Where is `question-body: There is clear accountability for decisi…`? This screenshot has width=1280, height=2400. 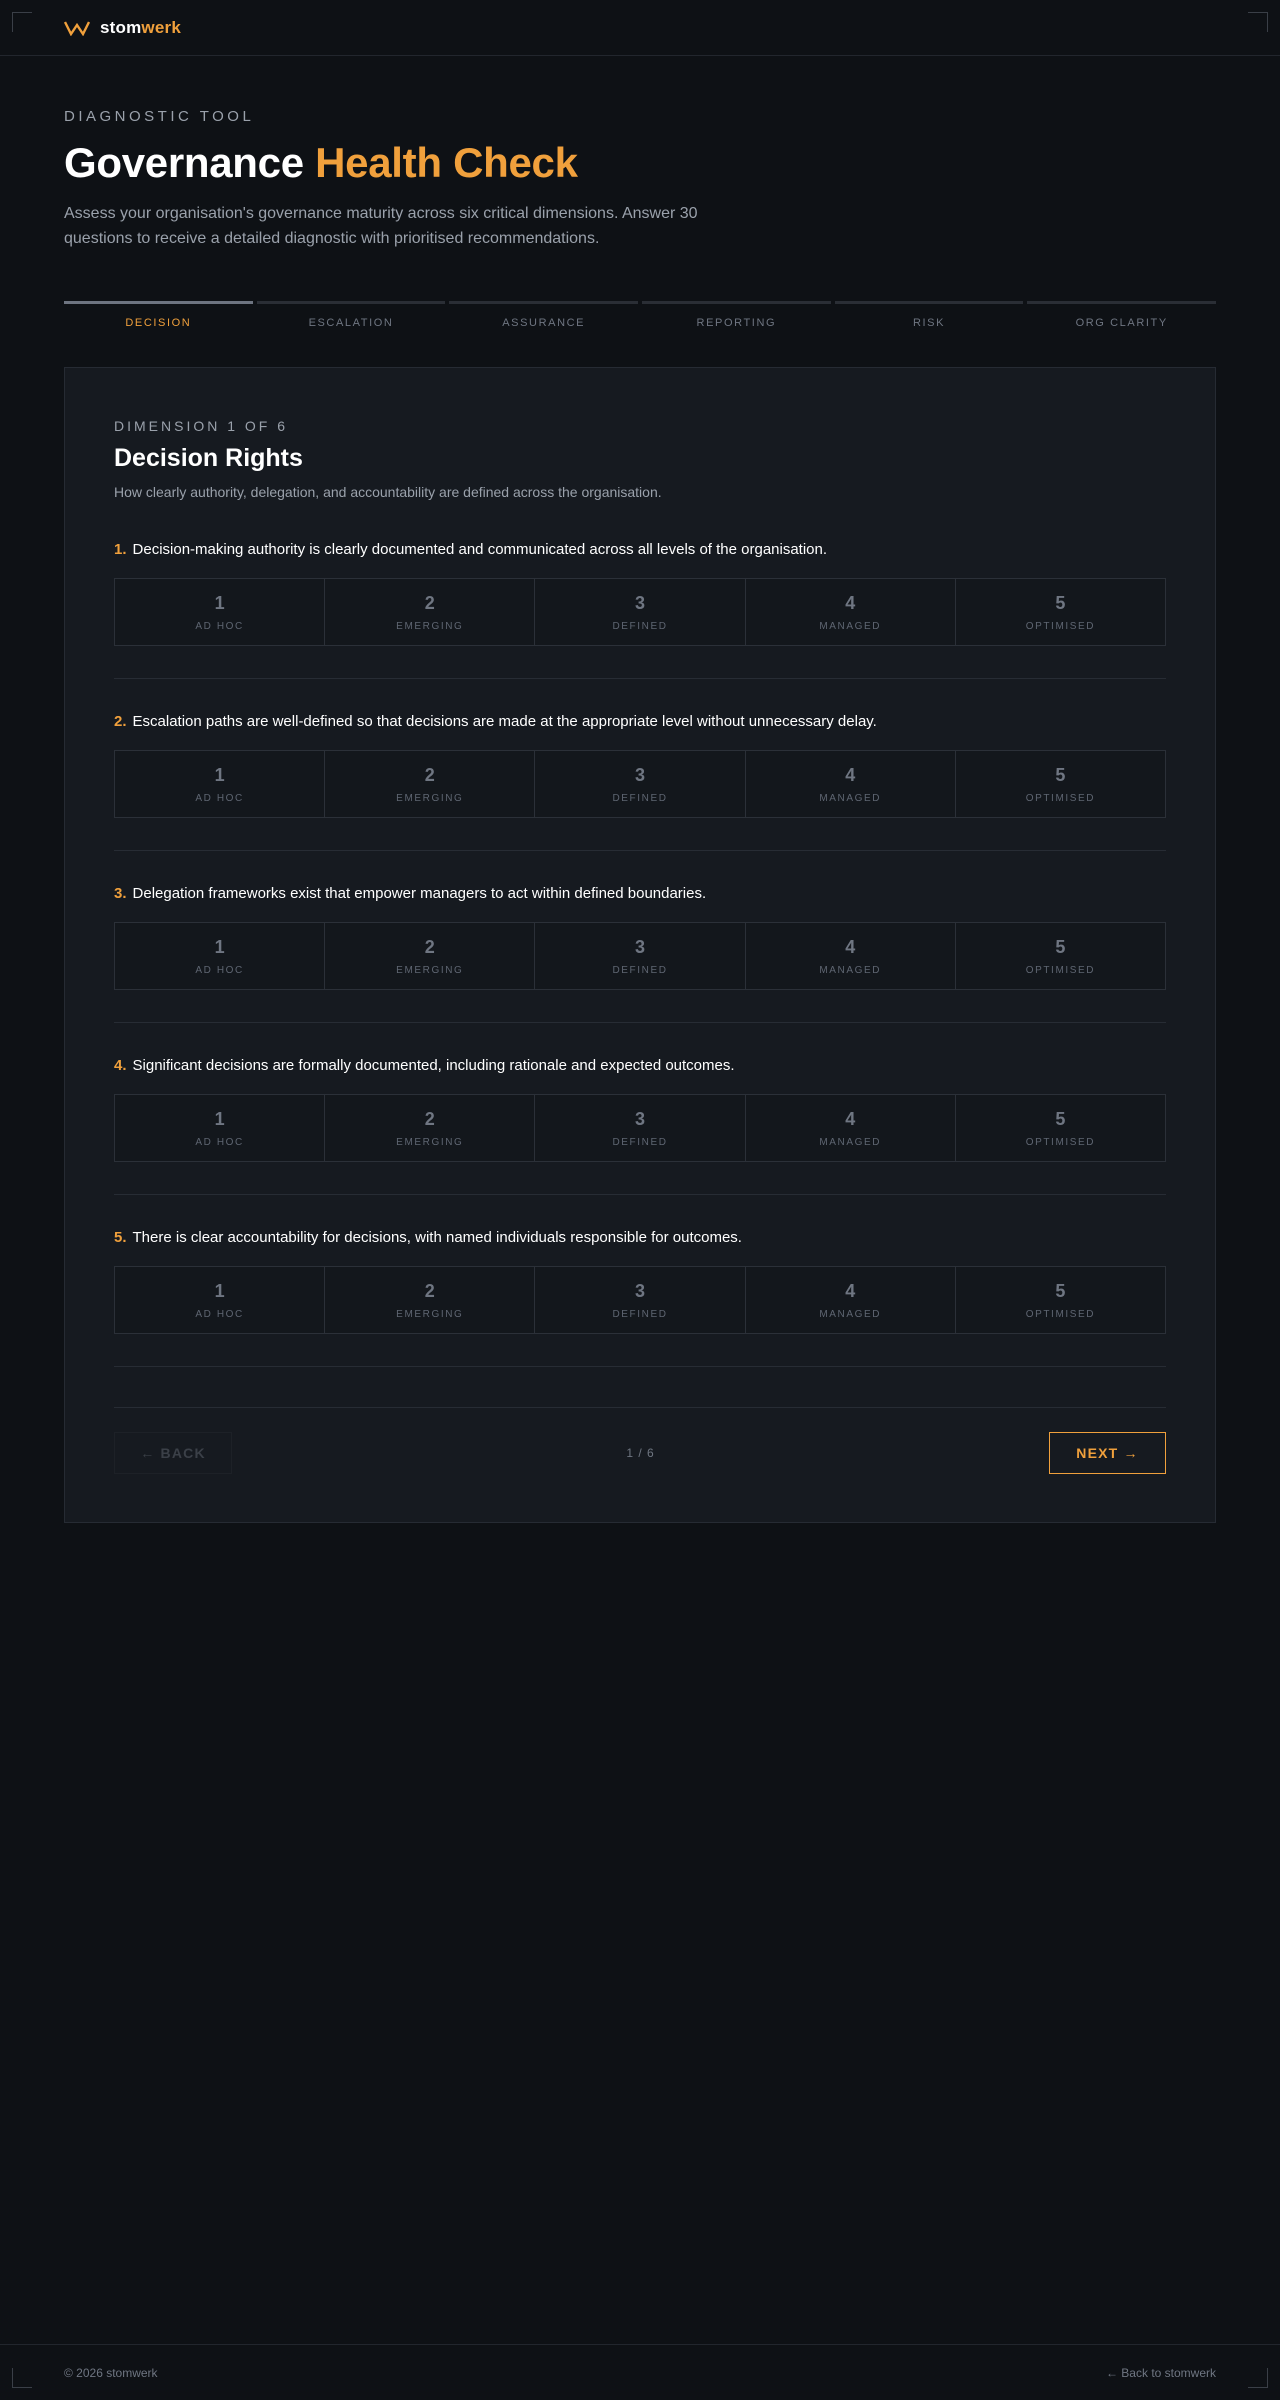
question-body: There is clear accountability for decisi… is located at coordinates (437, 1237).